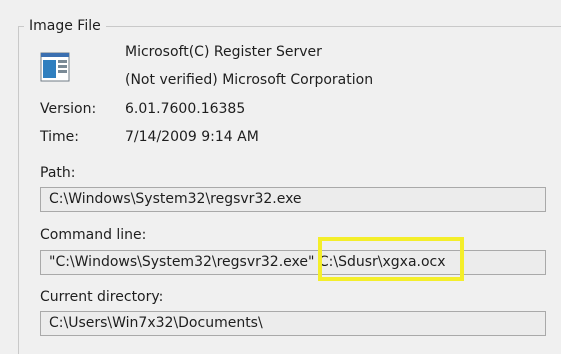  I want to click on version-label: Version:, so click(68, 109).